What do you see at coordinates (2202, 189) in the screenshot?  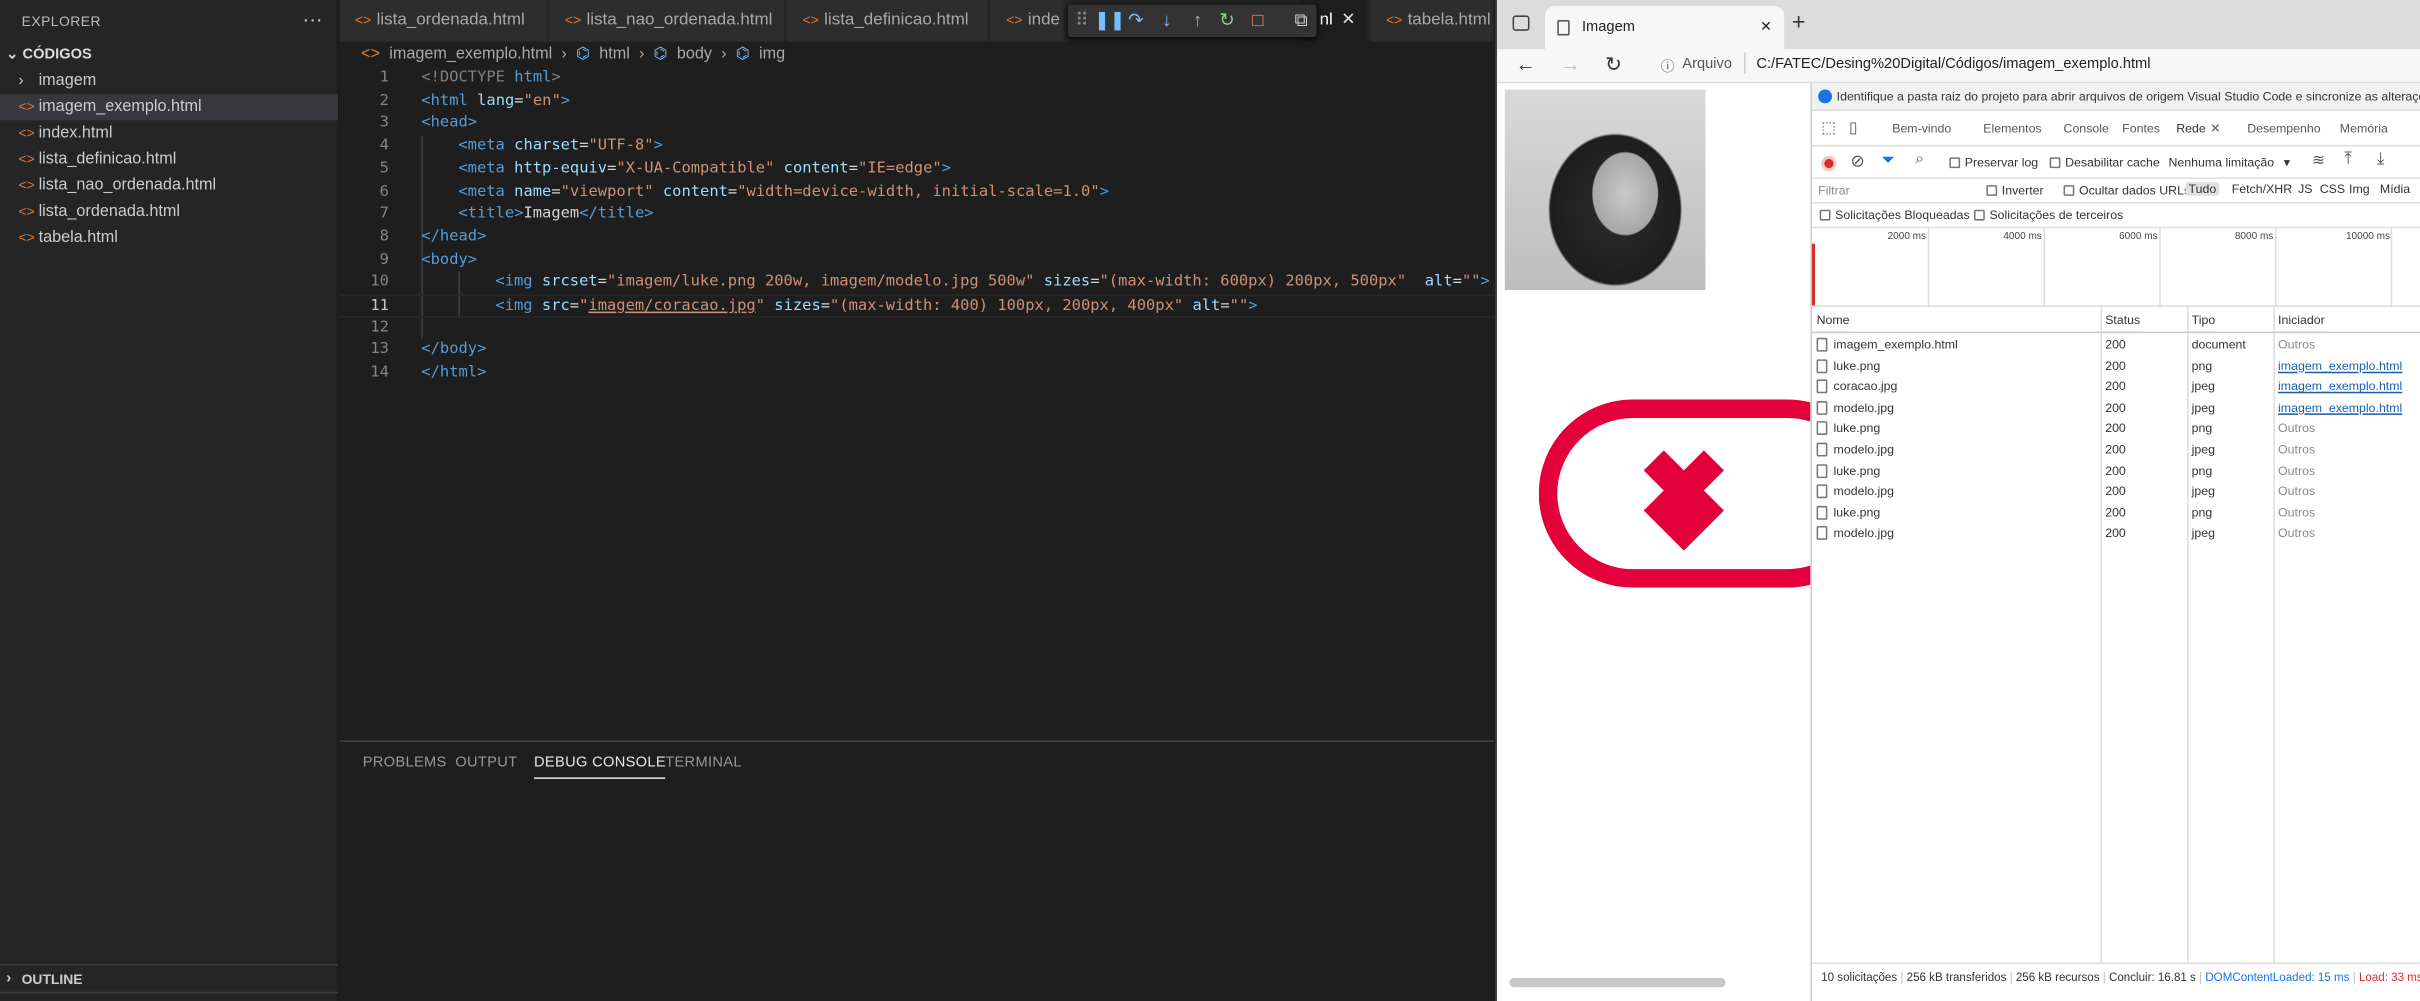 I see `type-filter-all: Tudo` at bounding box center [2202, 189].